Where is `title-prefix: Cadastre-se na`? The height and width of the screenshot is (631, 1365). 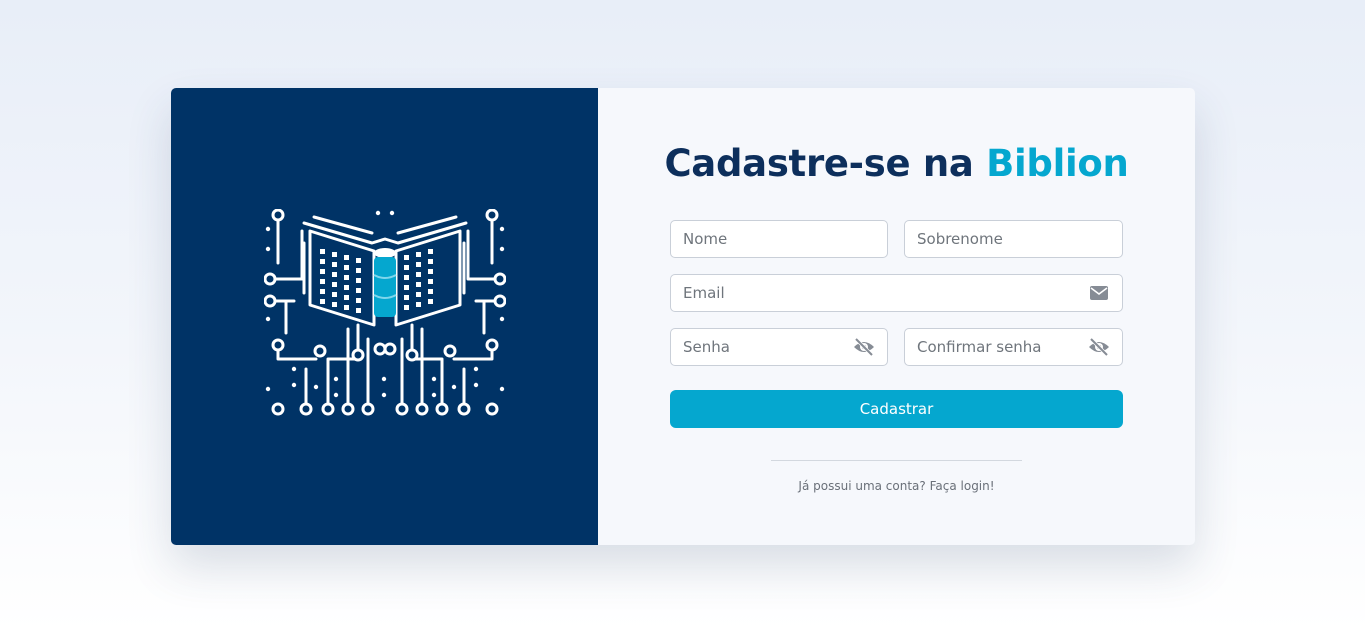 title-prefix: Cadastre-se na is located at coordinates (825, 163).